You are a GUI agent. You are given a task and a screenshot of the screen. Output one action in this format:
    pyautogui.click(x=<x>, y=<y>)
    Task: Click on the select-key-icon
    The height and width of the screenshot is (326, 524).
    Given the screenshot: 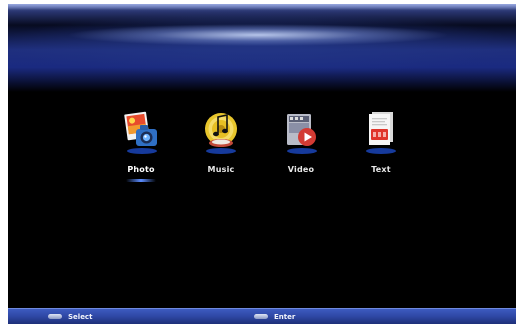 What is the action you would take?
    pyautogui.click(x=55, y=316)
    